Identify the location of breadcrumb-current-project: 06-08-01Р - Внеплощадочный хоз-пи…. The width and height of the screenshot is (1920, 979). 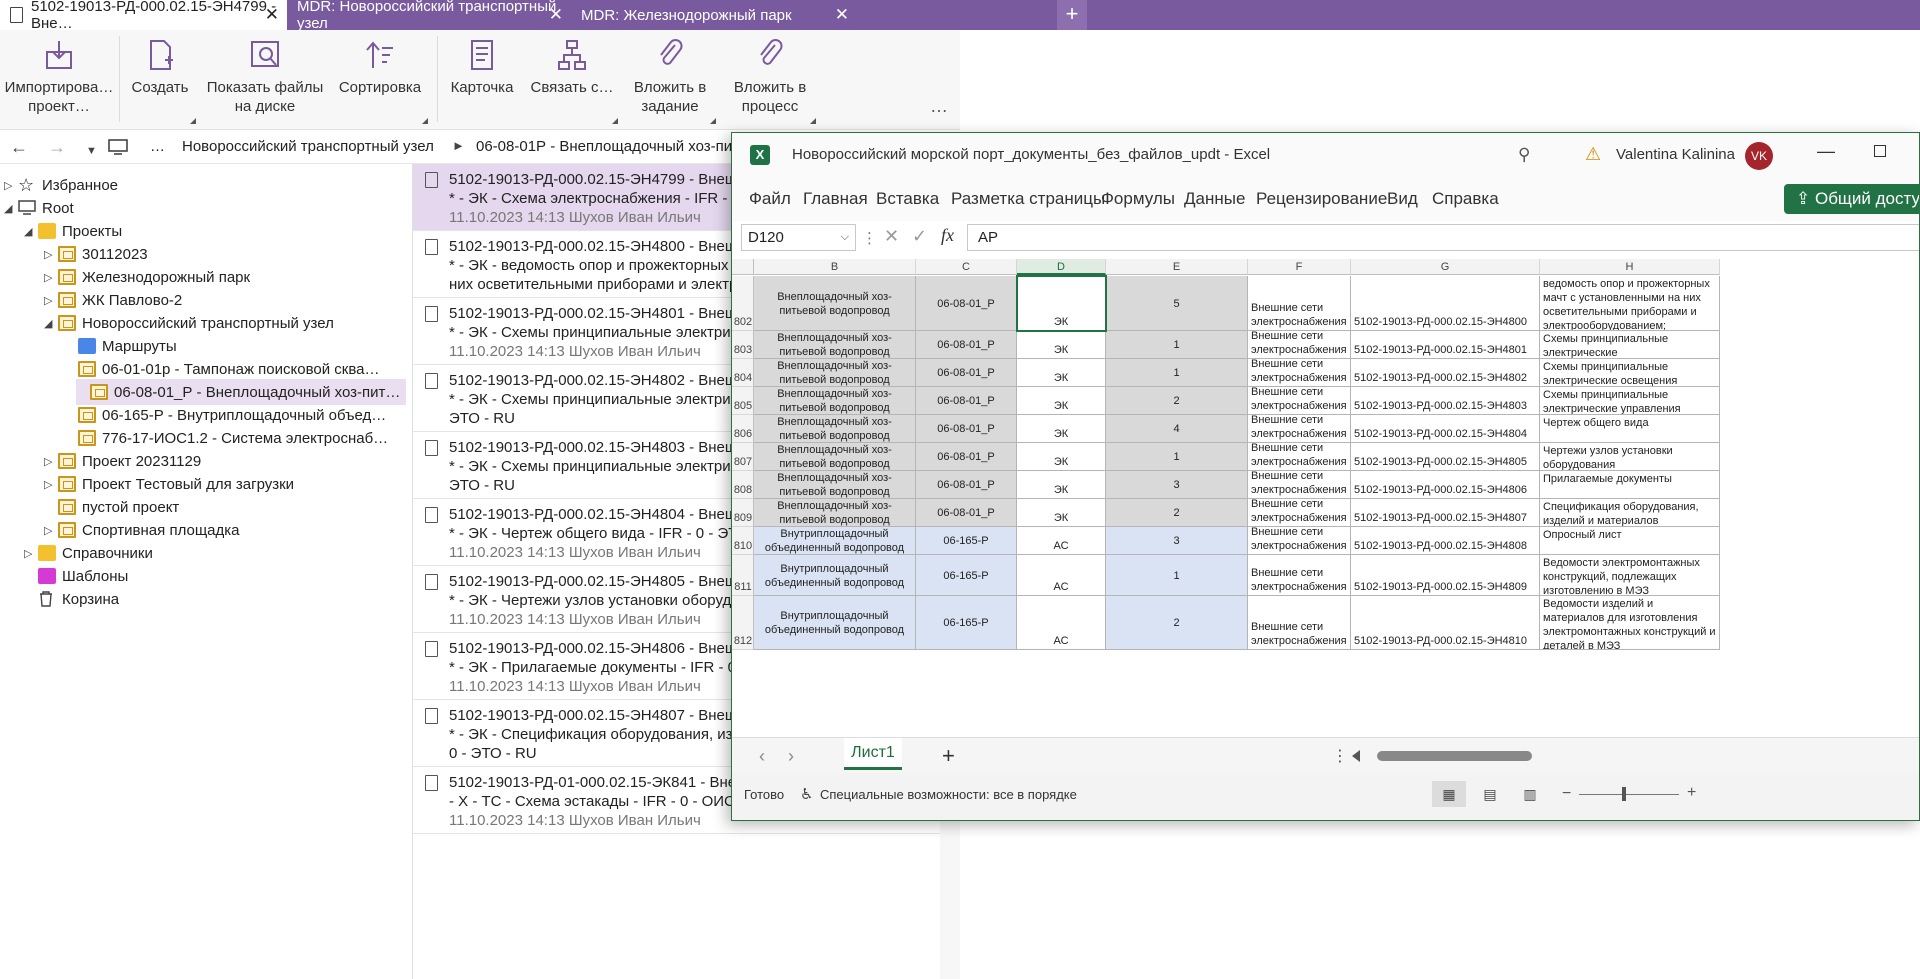
(611, 146).